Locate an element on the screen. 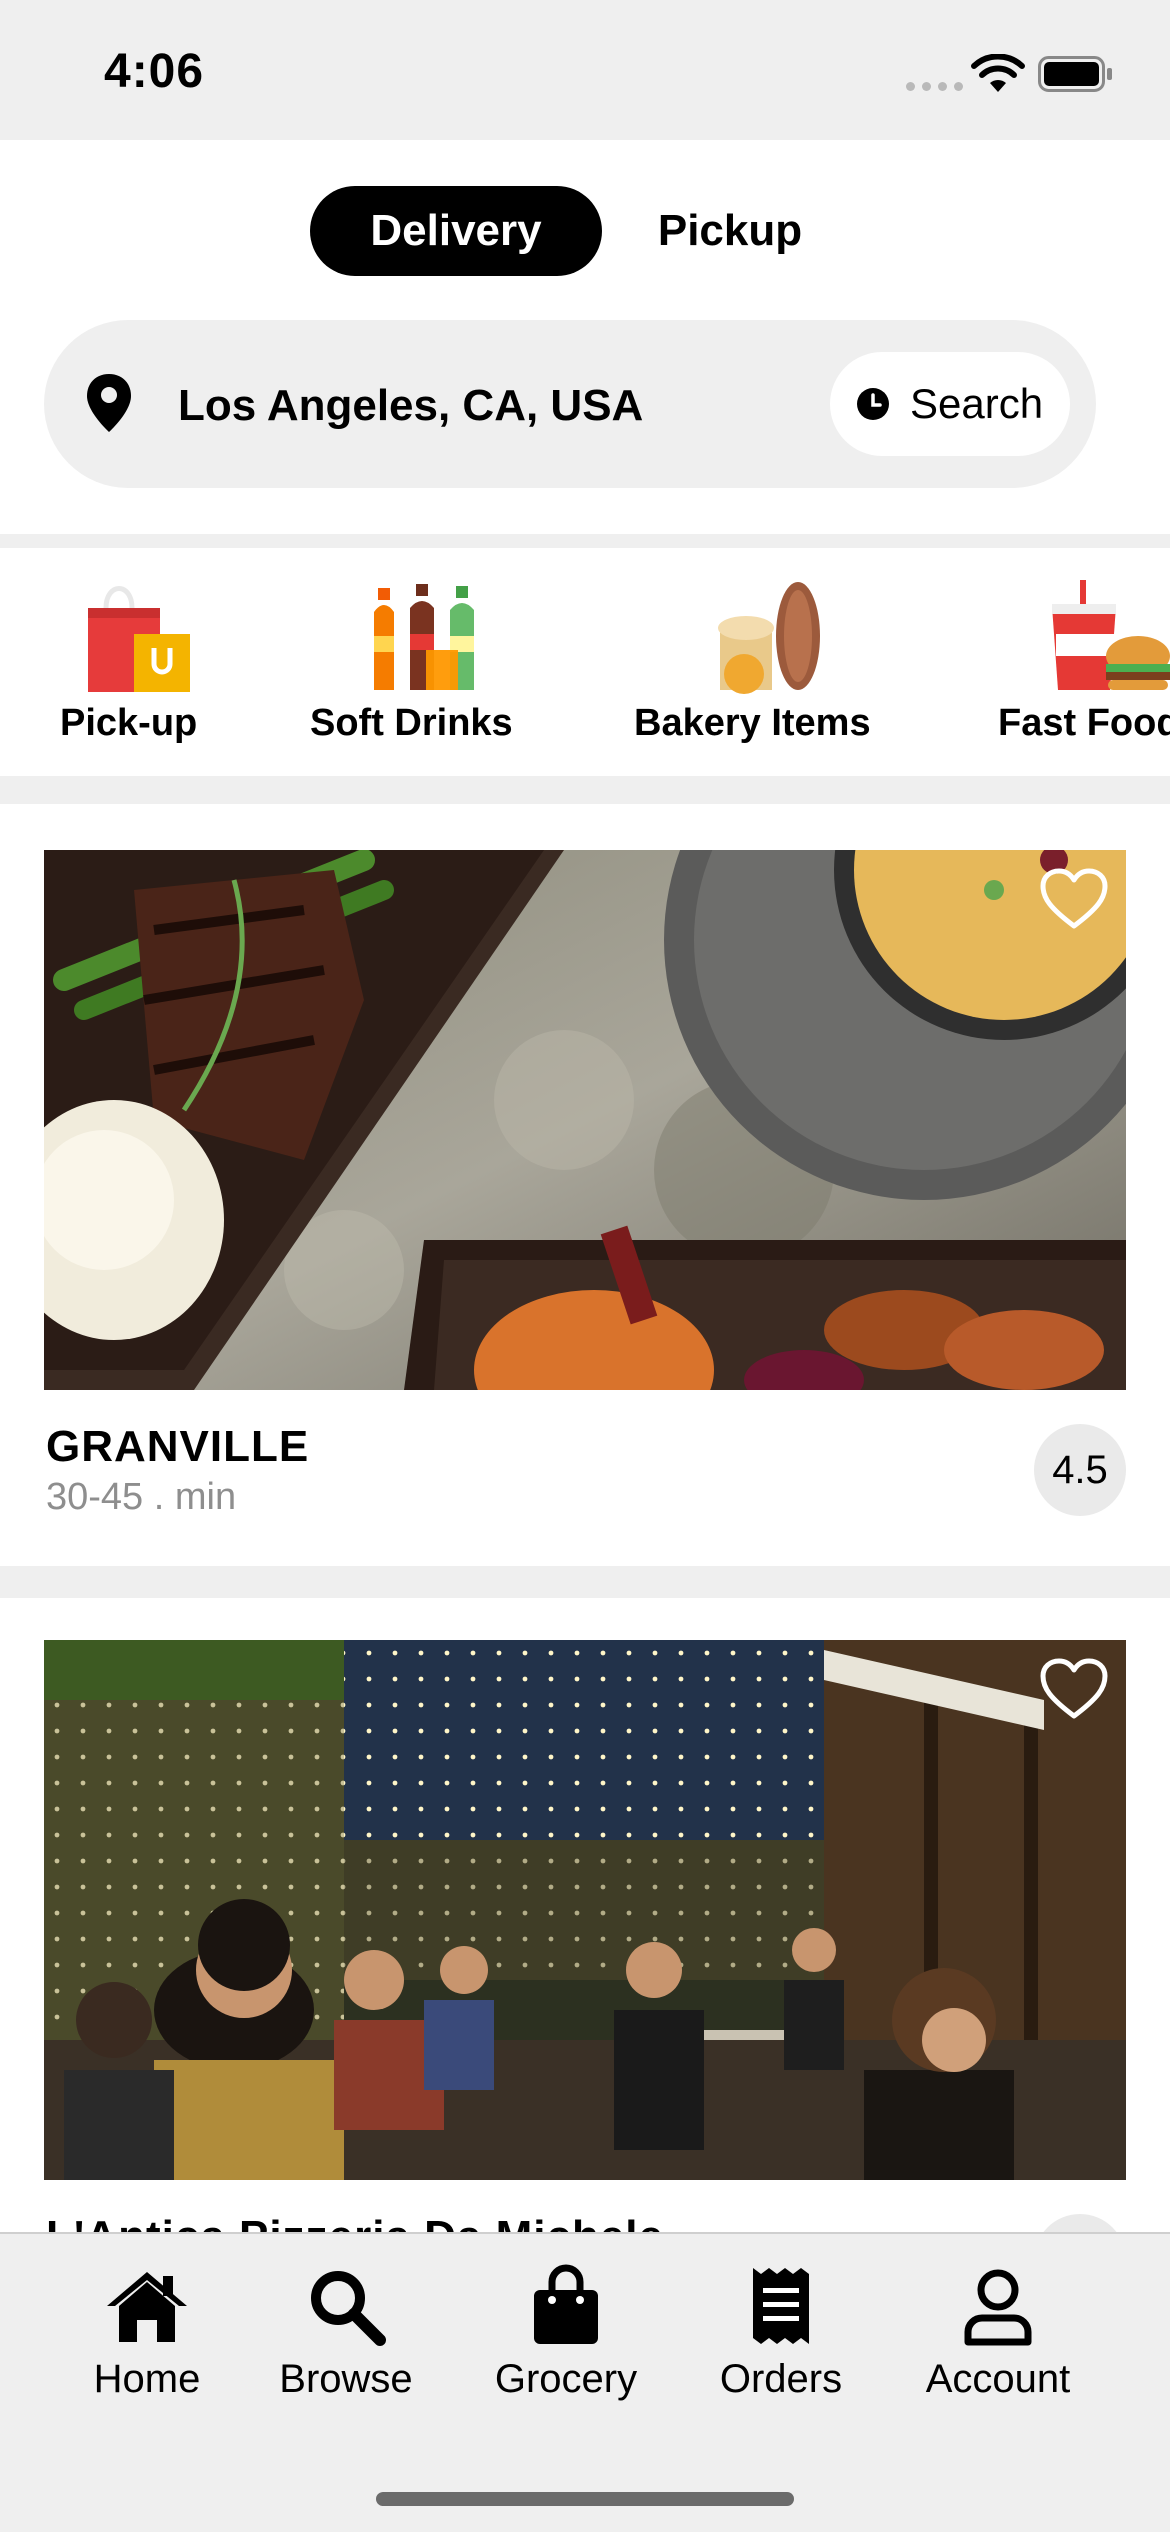 This screenshot has width=1170, height=2532. category-fast-food: Fast Food is located at coordinates (1070, 662).